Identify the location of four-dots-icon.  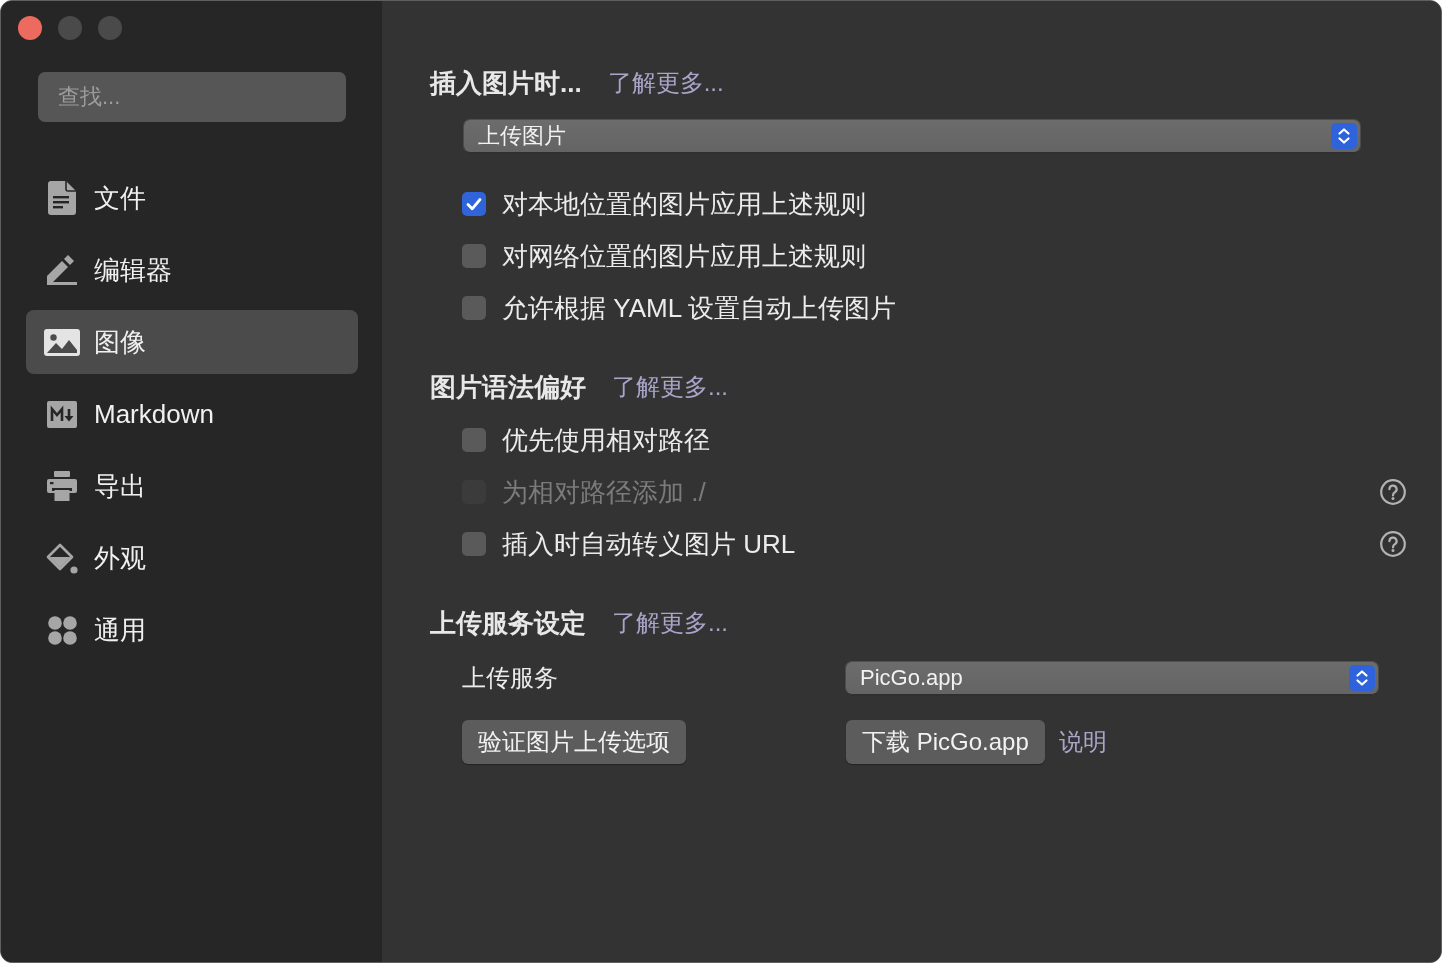
(62, 630).